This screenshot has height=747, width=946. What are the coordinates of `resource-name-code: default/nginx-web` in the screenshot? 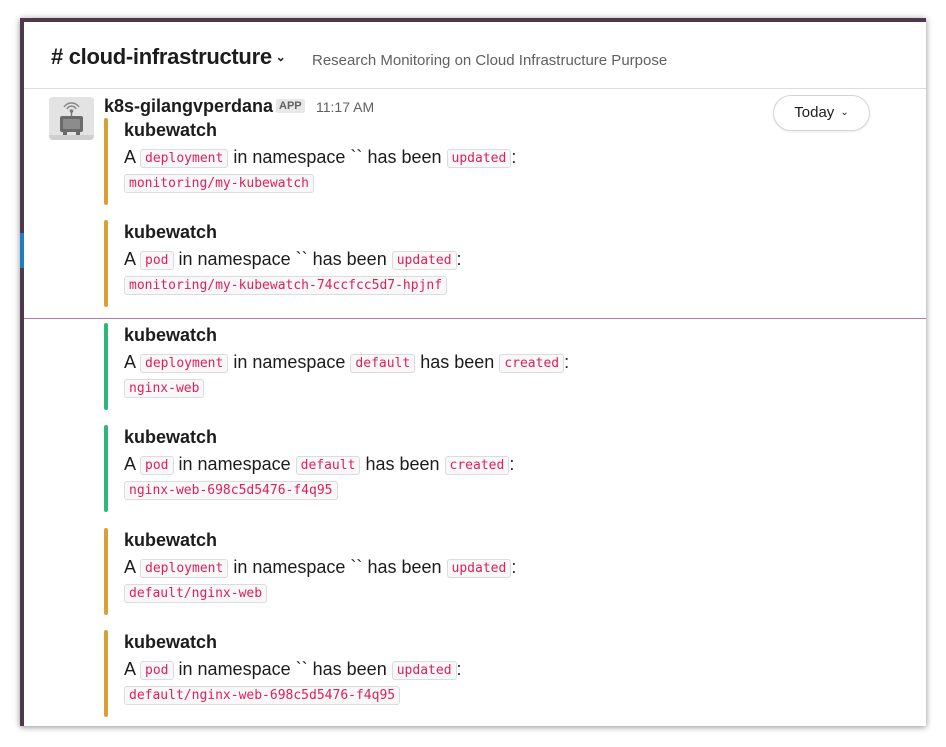 It's located at (196, 593).